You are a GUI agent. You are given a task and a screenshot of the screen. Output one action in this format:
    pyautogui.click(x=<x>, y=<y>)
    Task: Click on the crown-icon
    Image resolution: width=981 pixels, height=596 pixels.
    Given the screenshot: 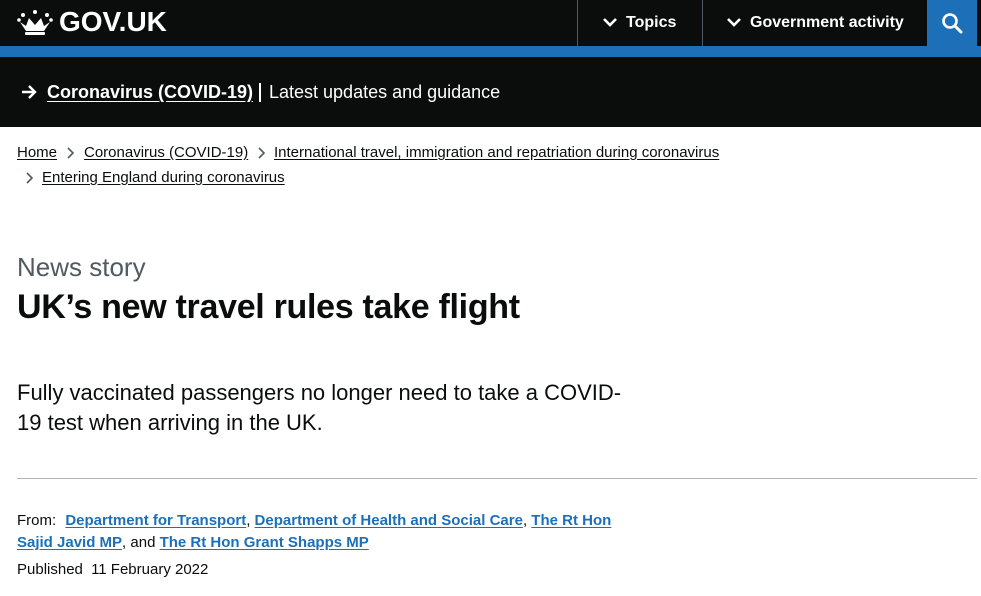 What is the action you would take?
    pyautogui.click(x=35, y=22)
    